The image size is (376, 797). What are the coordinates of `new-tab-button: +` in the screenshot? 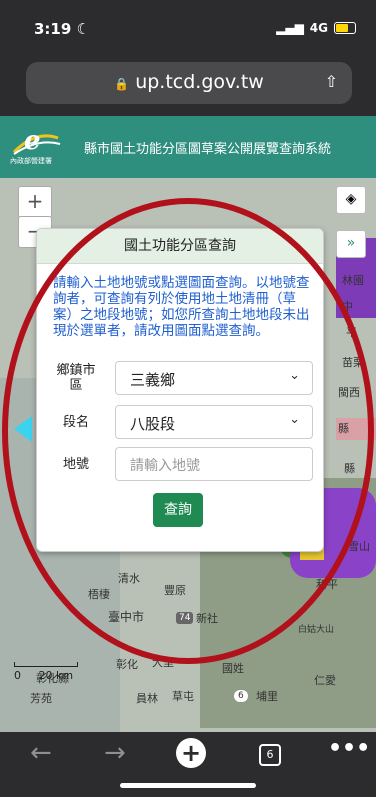 It's located at (191, 753).